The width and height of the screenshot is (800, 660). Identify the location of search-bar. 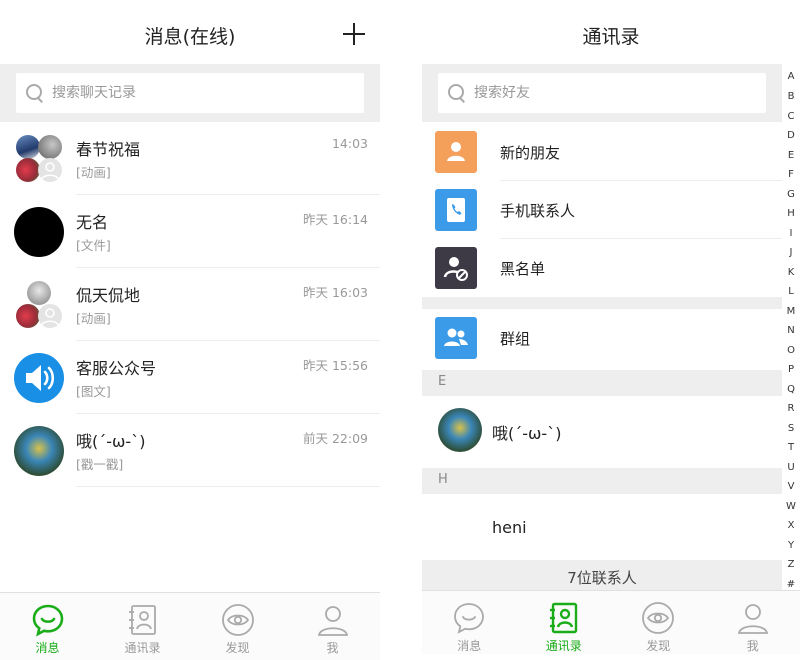
(602, 93).